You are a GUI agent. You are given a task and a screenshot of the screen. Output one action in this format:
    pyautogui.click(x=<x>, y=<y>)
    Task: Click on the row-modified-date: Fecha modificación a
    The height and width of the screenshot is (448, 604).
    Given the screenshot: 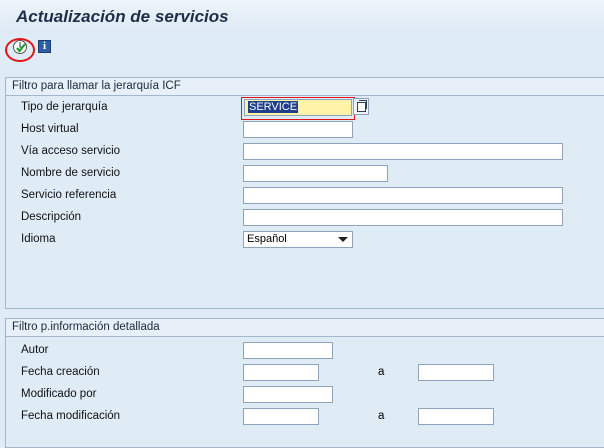 What is the action you would take?
    pyautogui.click(x=305, y=416)
    